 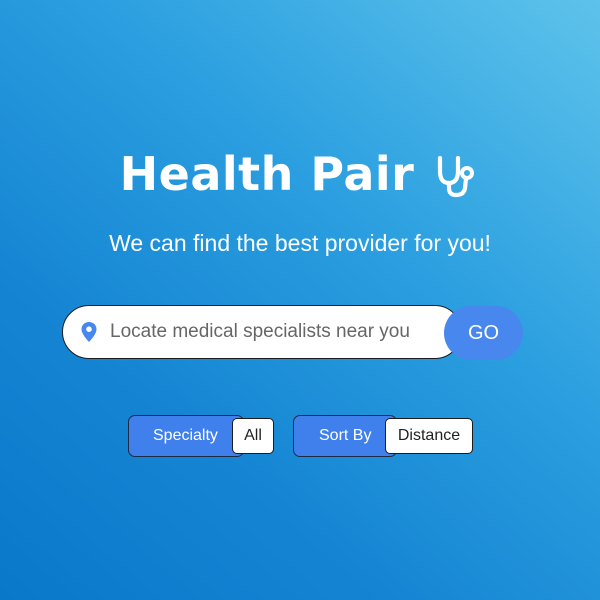 I want to click on stethoscope-icon, so click(x=457, y=177).